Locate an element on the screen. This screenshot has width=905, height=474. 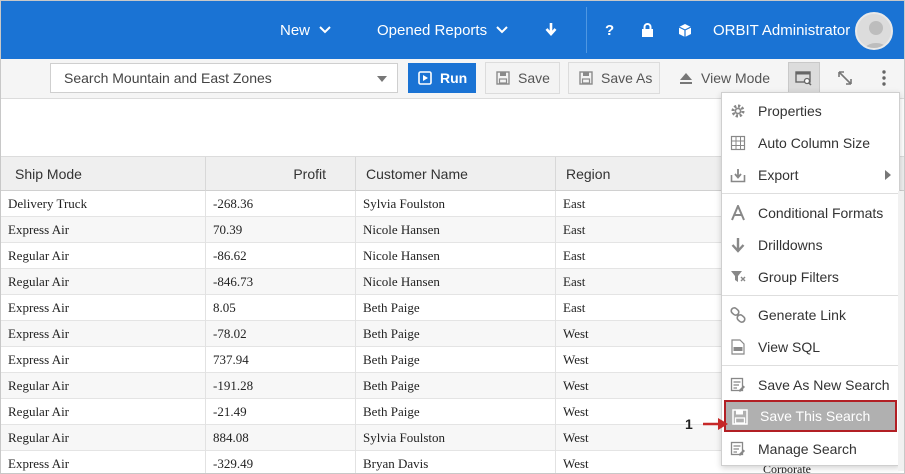
column-header-profit: Profit is located at coordinates (281, 174).